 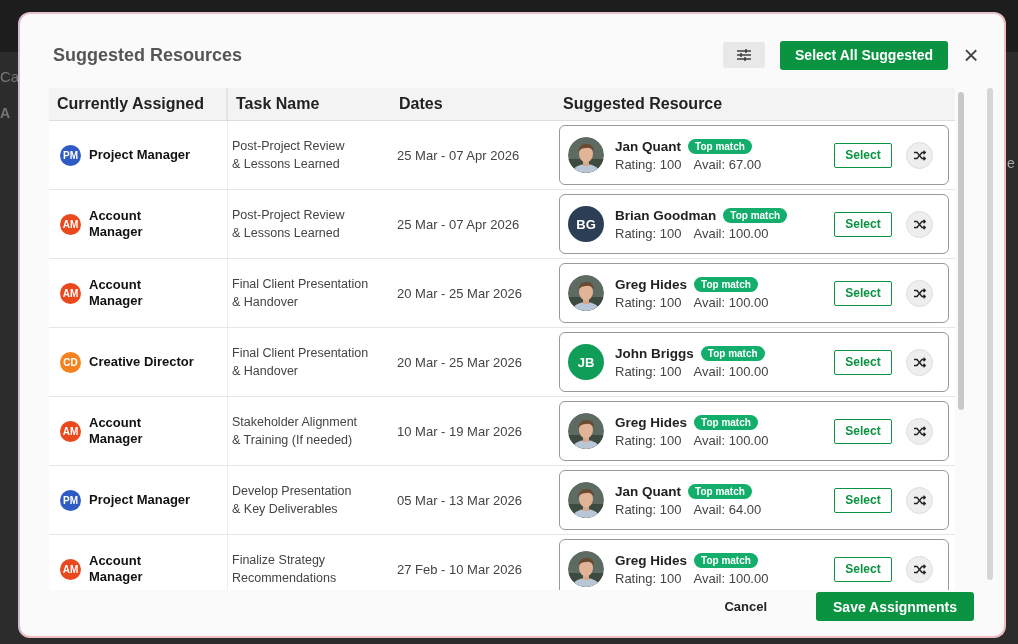 What do you see at coordinates (284, 569) in the screenshot?
I see `task-name: Finalize Strategy Recommendations` at bounding box center [284, 569].